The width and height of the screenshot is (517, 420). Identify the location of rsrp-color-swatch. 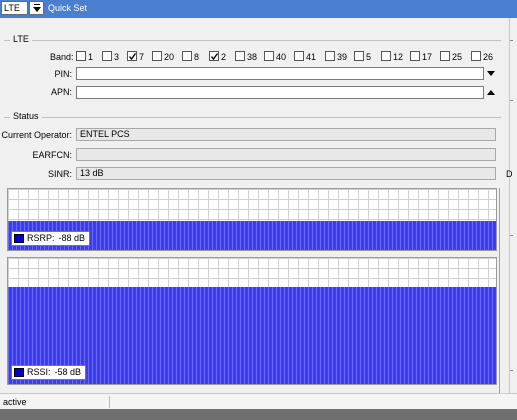
(19, 238).